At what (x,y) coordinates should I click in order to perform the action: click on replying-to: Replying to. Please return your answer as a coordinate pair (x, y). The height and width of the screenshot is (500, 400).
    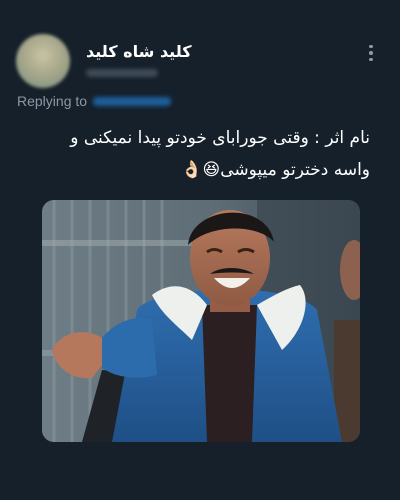
    Looking at the image, I should click on (94, 101).